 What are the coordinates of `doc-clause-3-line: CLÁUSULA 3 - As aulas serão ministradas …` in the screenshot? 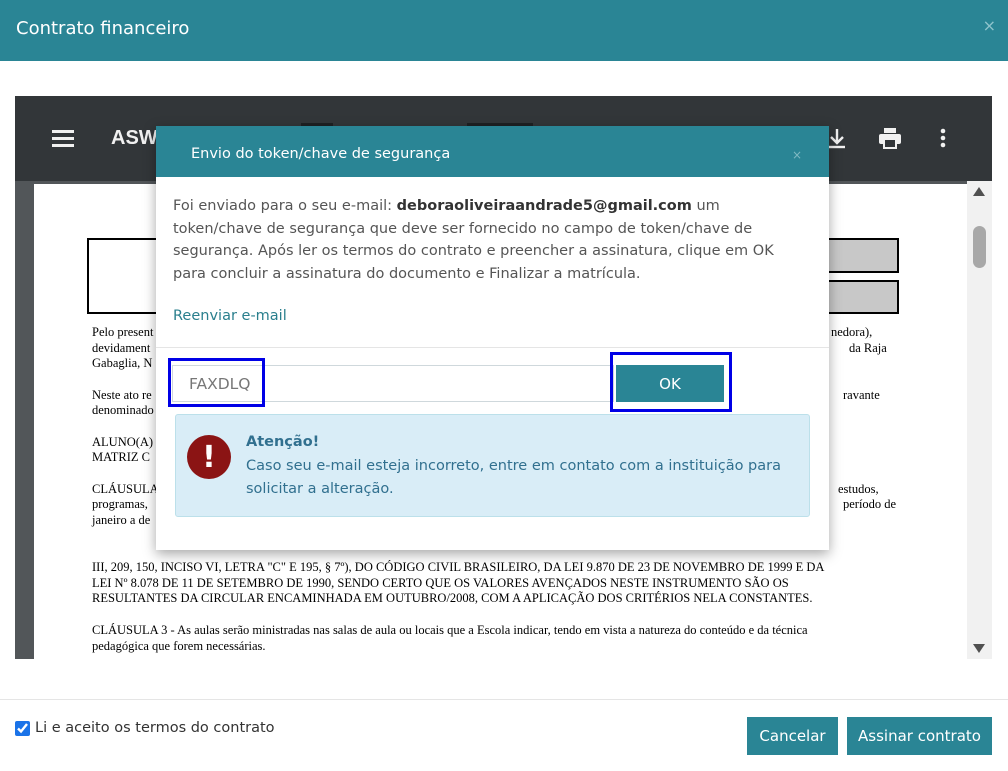 It's located at (450, 630).